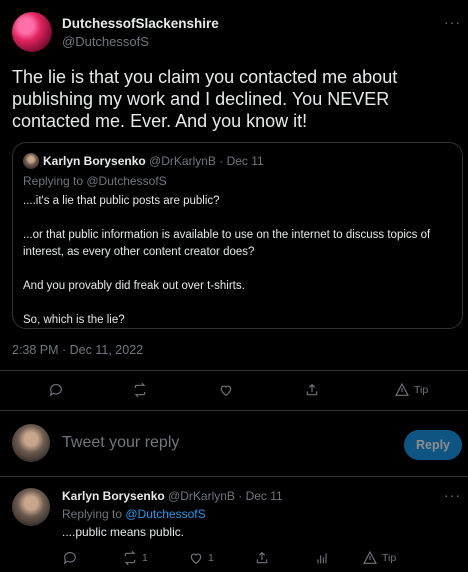 The height and width of the screenshot is (572, 468). I want to click on reply-input: Tweet your reply, so click(120, 443).